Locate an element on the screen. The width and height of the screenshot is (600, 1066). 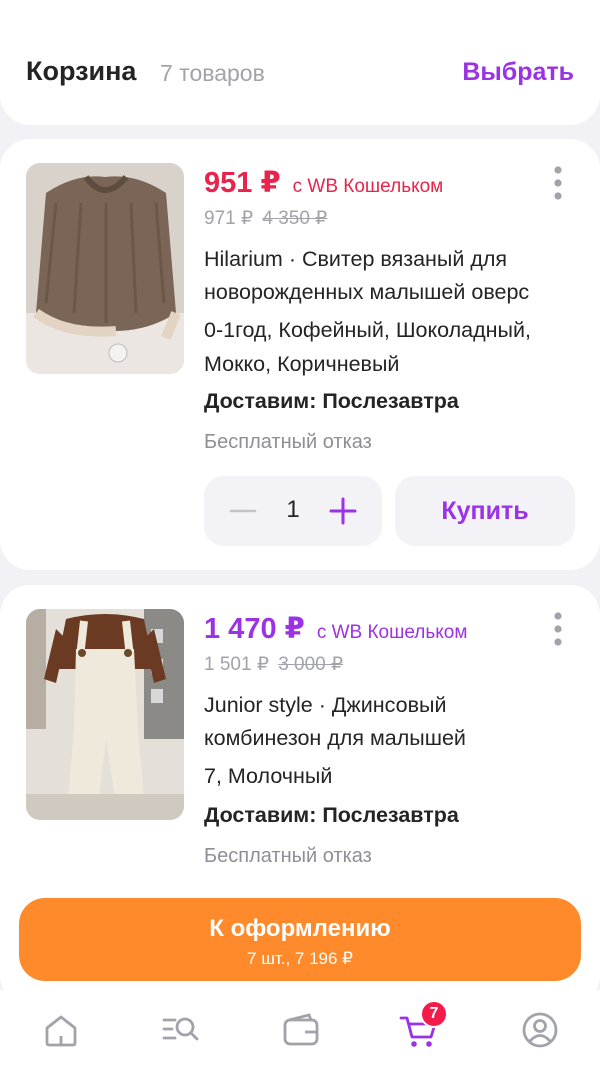
cart-count-badge: 7 is located at coordinates (434, 1014).